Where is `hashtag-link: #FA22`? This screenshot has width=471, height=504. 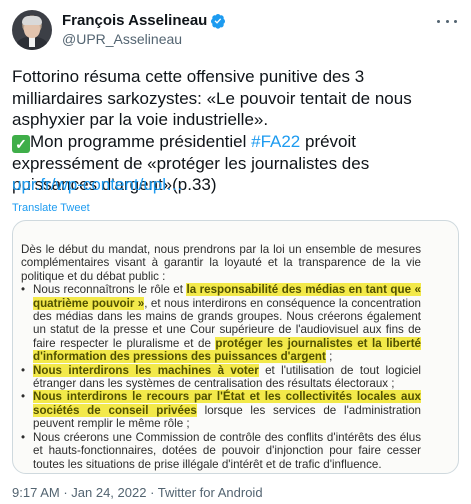 hashtag-link: #FA22 is located at coordinates (275, 141).